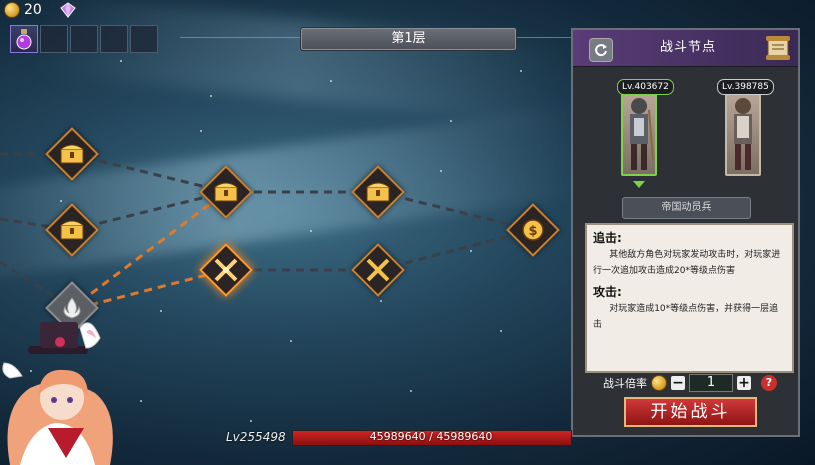  I want to click on enemy-unit-card-selected, so click(639, 132).